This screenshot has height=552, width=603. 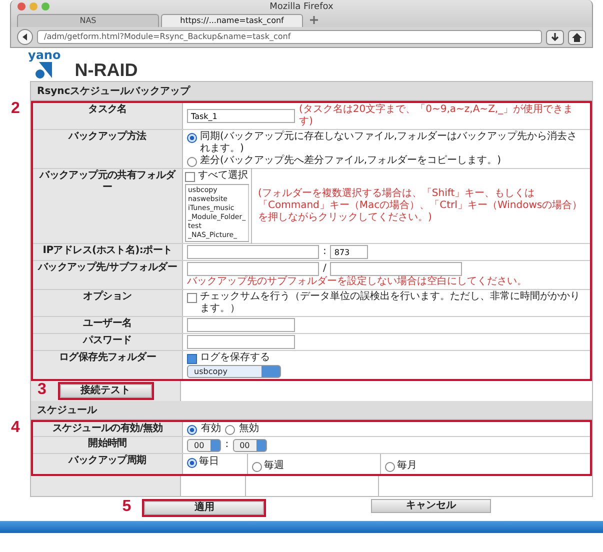 What do you see at coordinates (108, 445) in the screenshot?
I see `label-cell: 開始時間` at bounding box center [108, 445].